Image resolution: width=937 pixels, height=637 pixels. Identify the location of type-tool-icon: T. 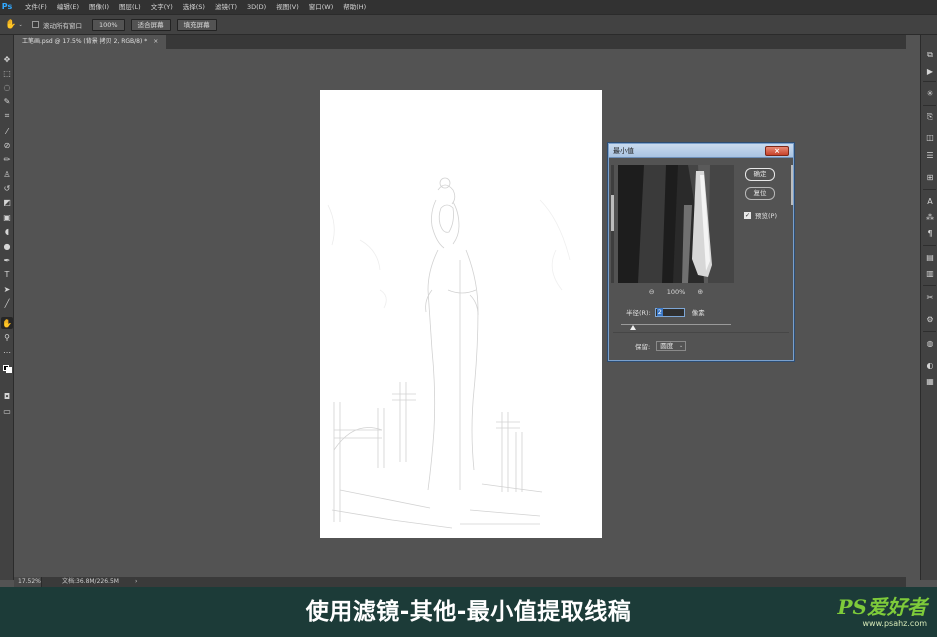
(7, 274).